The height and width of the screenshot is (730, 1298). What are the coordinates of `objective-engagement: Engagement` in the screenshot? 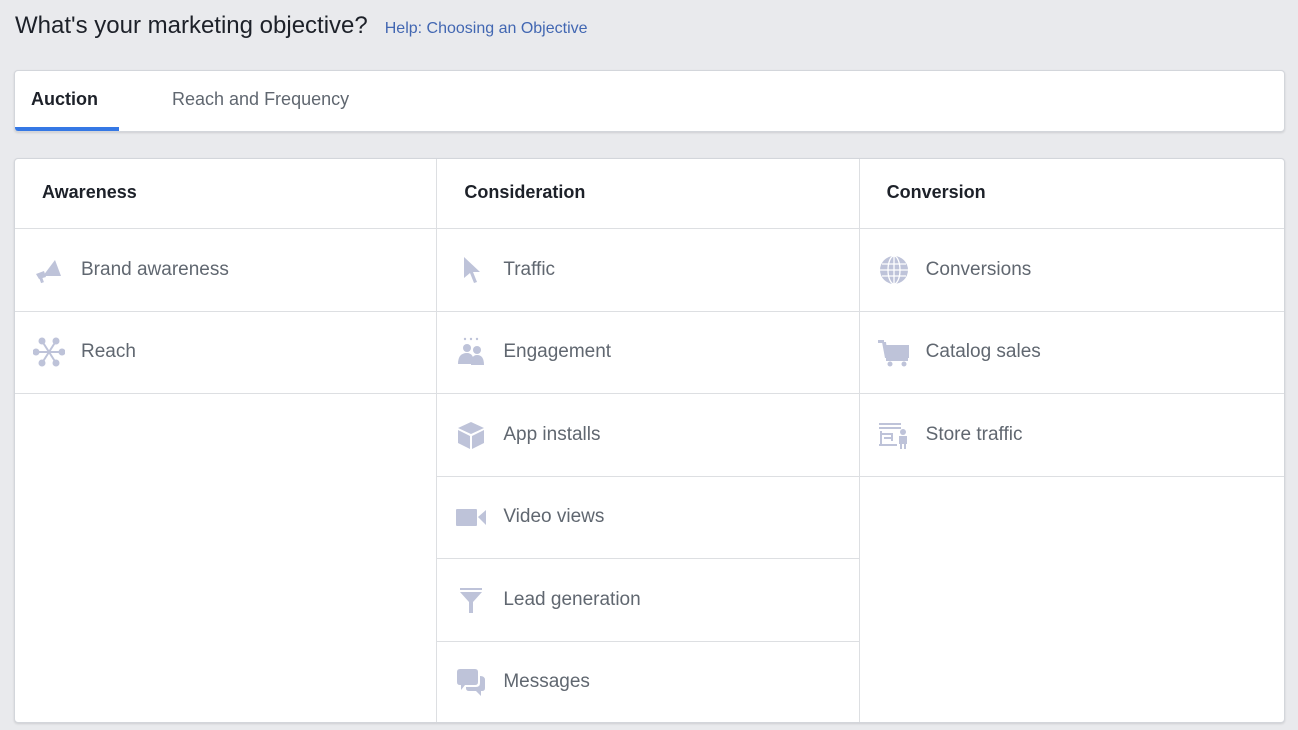 It's located at (648, 353).